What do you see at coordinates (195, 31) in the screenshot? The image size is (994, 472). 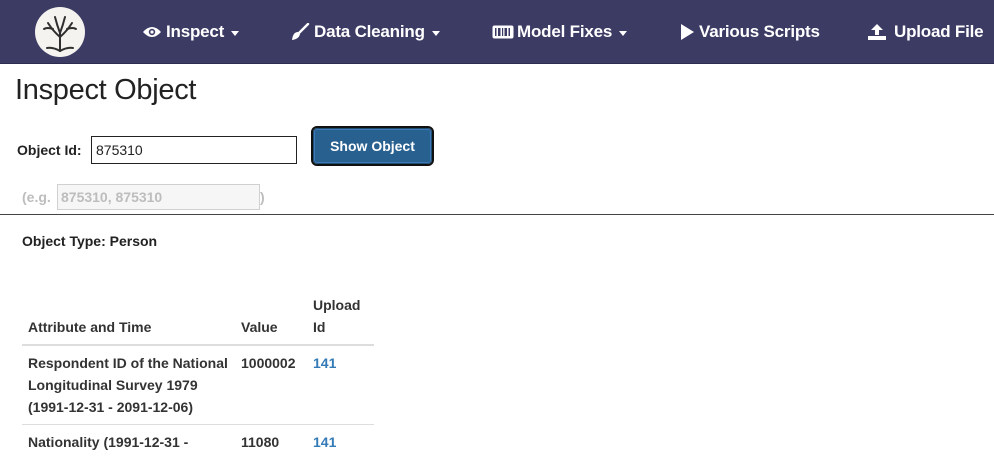 I see `nav-inspect-label: Inspect` at bounding box center [195, 31].